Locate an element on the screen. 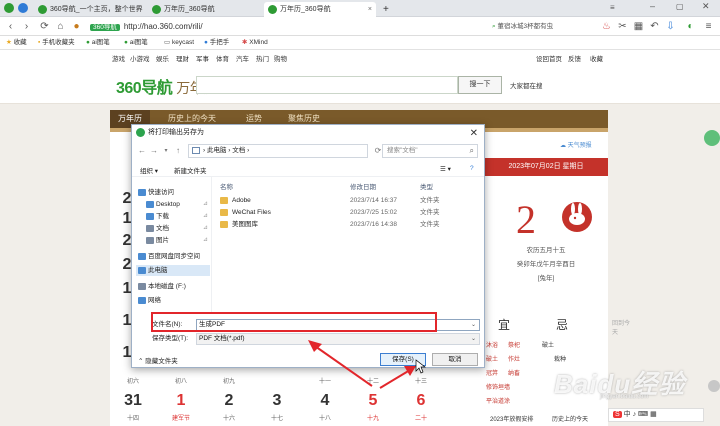  new-tab-button: + is located at coordinates (387, 9).